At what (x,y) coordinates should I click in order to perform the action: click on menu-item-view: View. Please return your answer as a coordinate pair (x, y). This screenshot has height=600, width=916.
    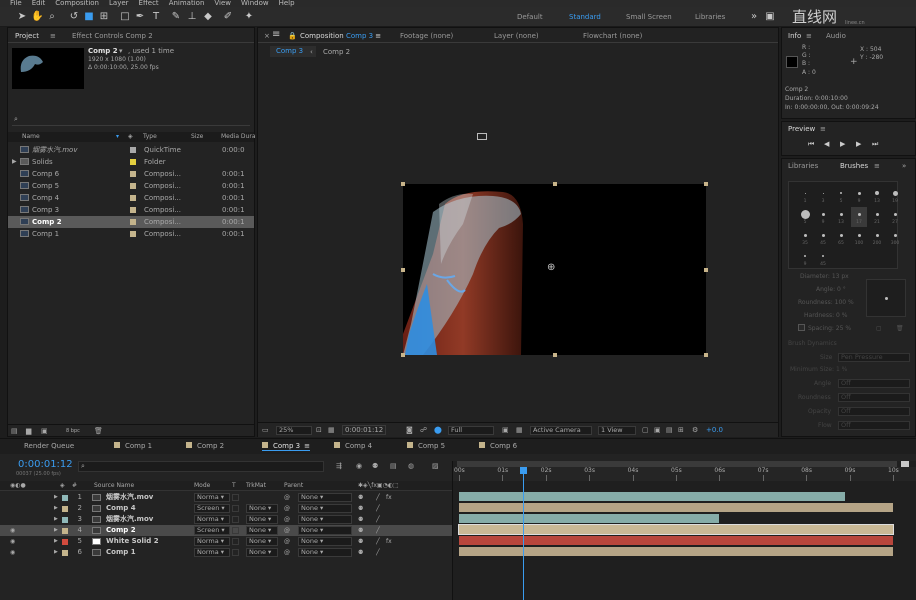
    Looking at the image, I should click on (222, 3).